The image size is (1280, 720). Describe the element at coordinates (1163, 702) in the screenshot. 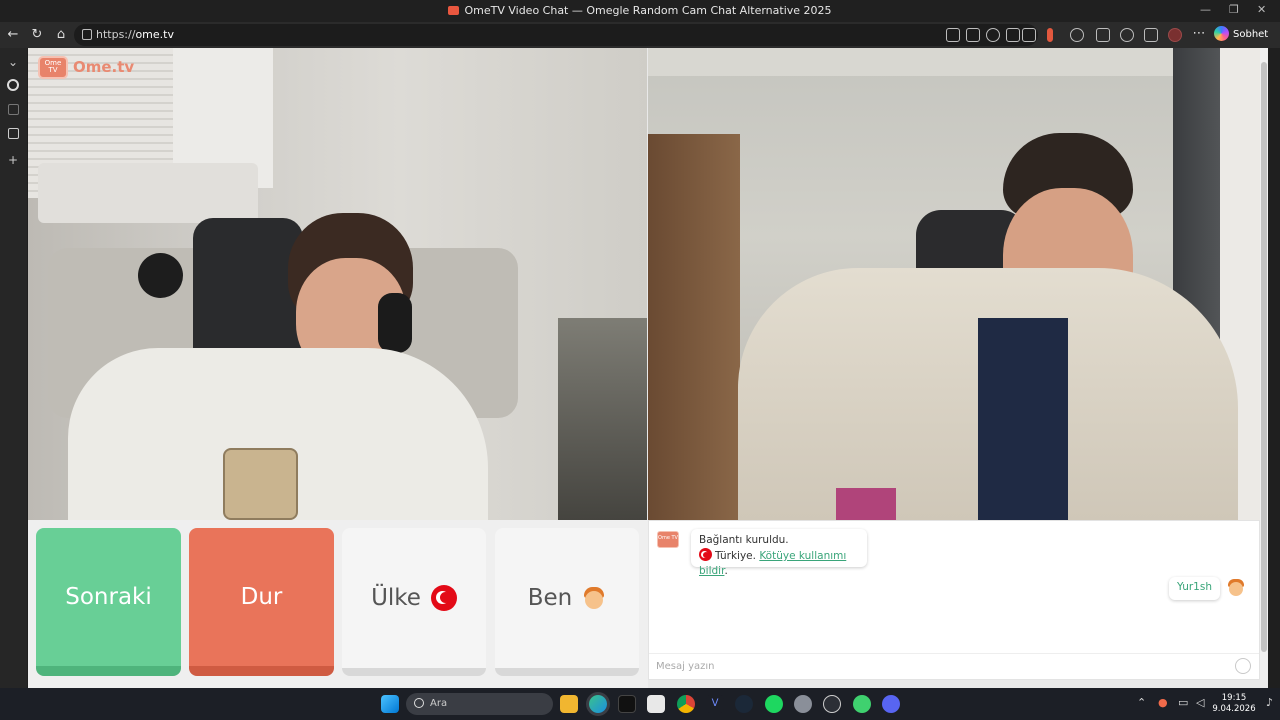

I see `microphone-icon: ●` at that location.